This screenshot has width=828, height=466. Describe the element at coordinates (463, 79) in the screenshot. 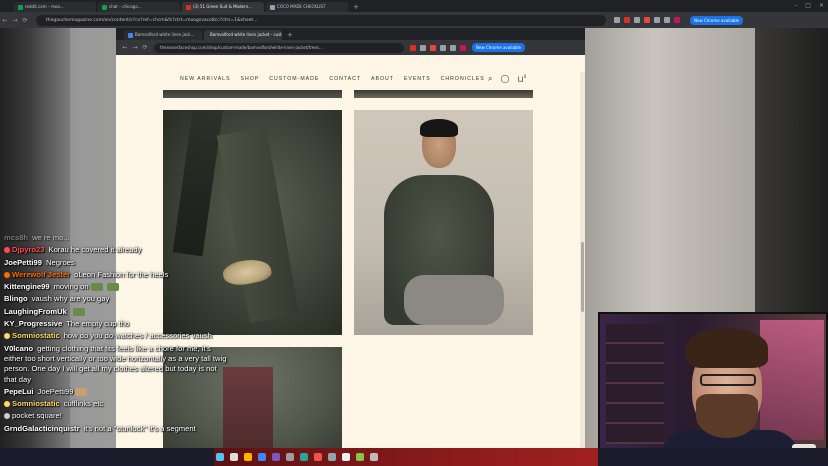

I see `nav-chronicles: CHRONICLES` at that location.